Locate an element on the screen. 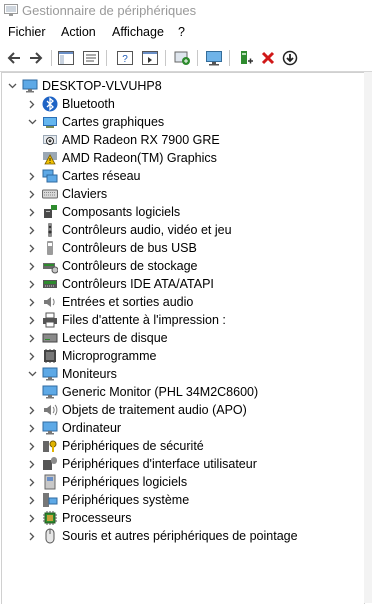 The image size is (372, 604). menu-bar: Fichier Action Affichage ? is located at coordinates (186, 33).